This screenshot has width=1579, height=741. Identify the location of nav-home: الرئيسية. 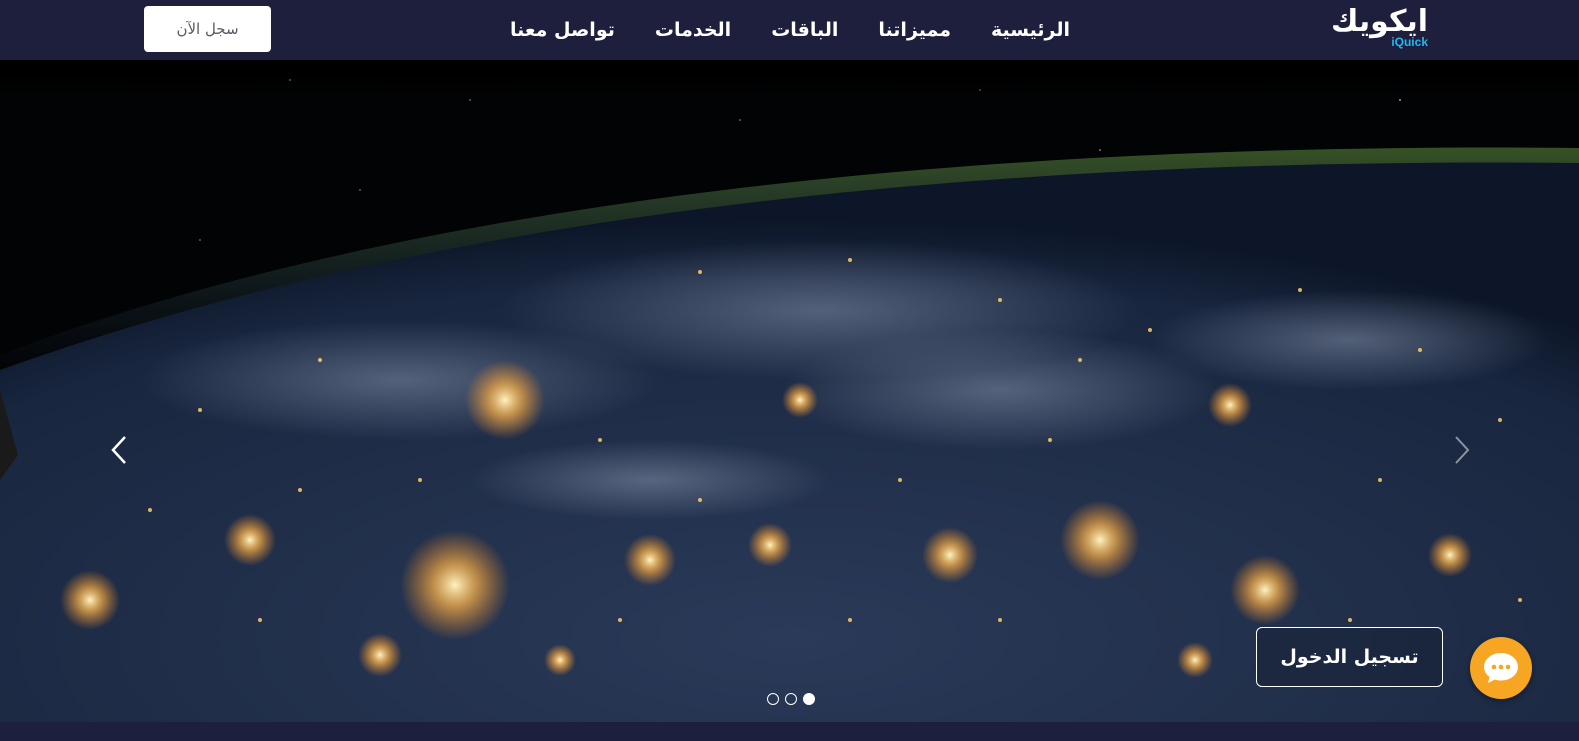
(1030, 30).